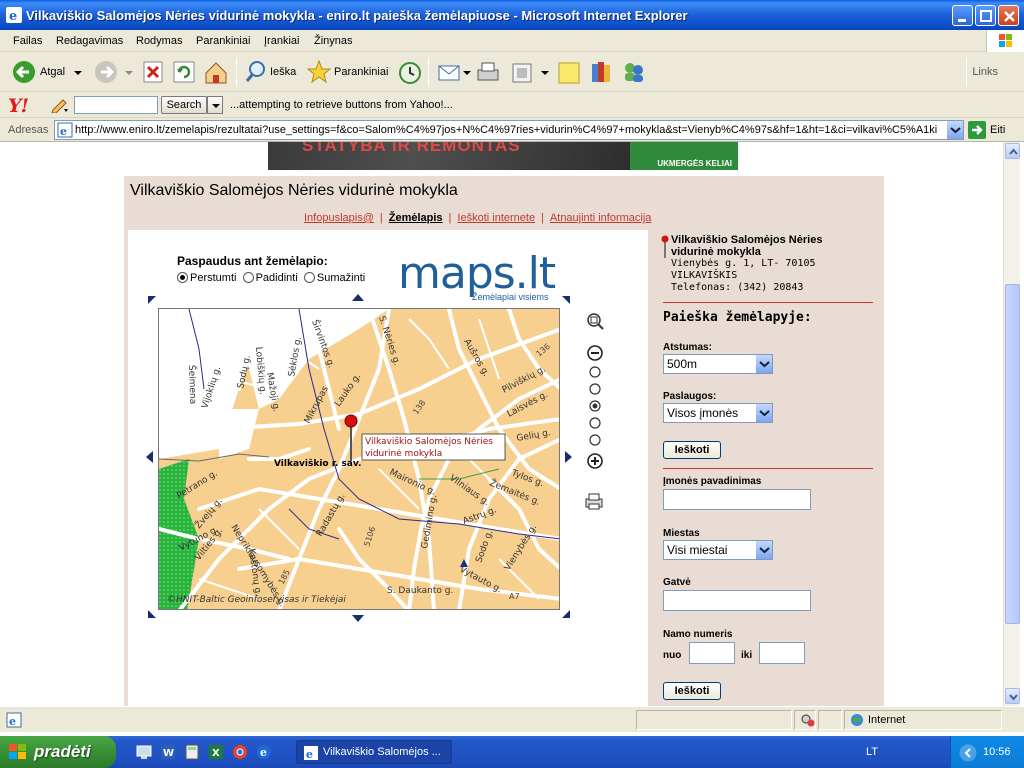 The width and height of the screenshot is (1024, 768). I want to click on pan-left-icon, so click(149, 457).